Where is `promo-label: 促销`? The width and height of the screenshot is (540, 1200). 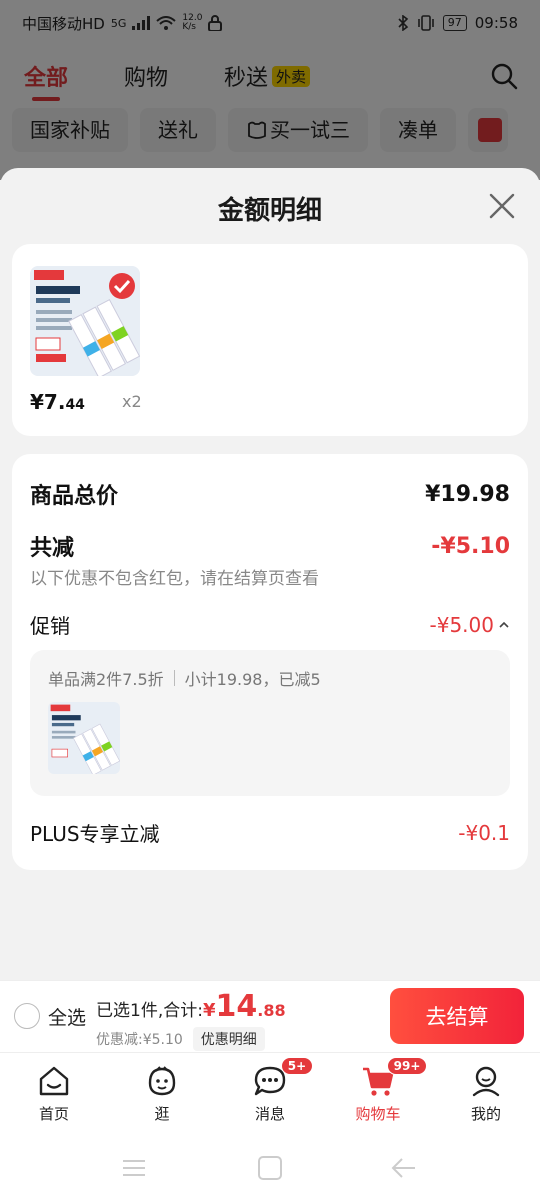 promo-label: 促销 is located at coordinates (50, 626).